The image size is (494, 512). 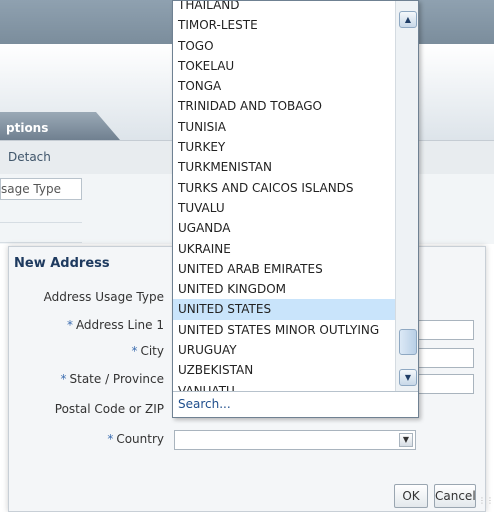 I want to click on list-item: UZBEKISTAN, so click(x=284, y=370).